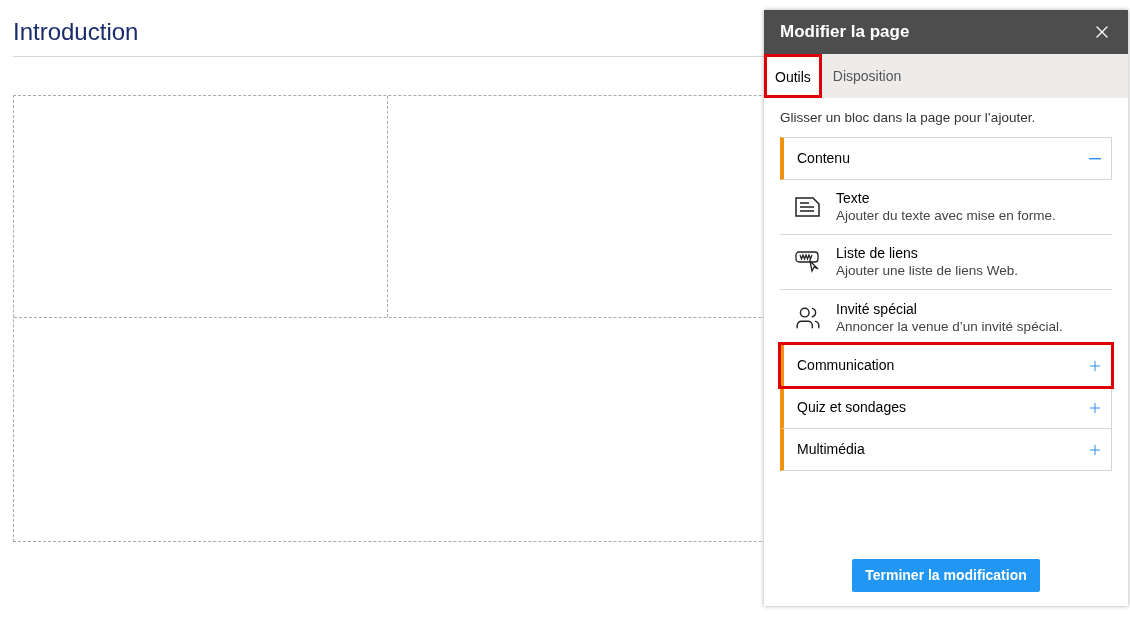  I want to click on category-header: Communication, so click(946, 366).